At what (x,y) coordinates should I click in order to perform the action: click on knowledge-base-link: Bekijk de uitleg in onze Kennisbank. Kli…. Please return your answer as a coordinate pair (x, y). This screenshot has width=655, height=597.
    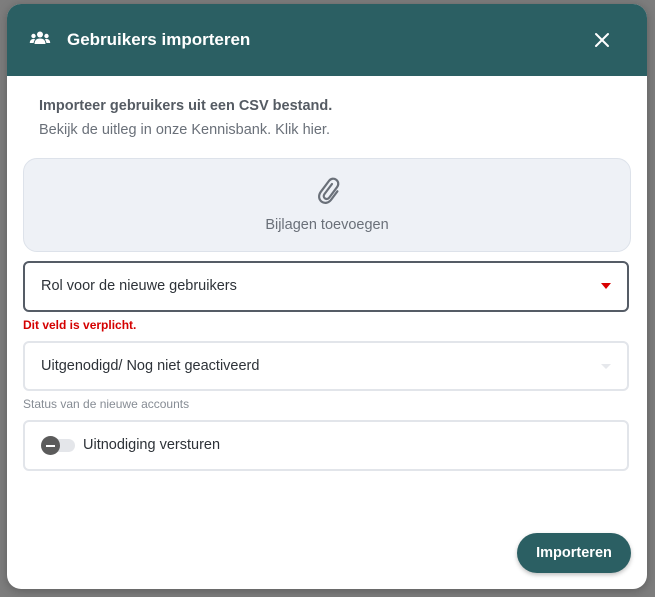
    Looking at the image, I should click on (184, 130).